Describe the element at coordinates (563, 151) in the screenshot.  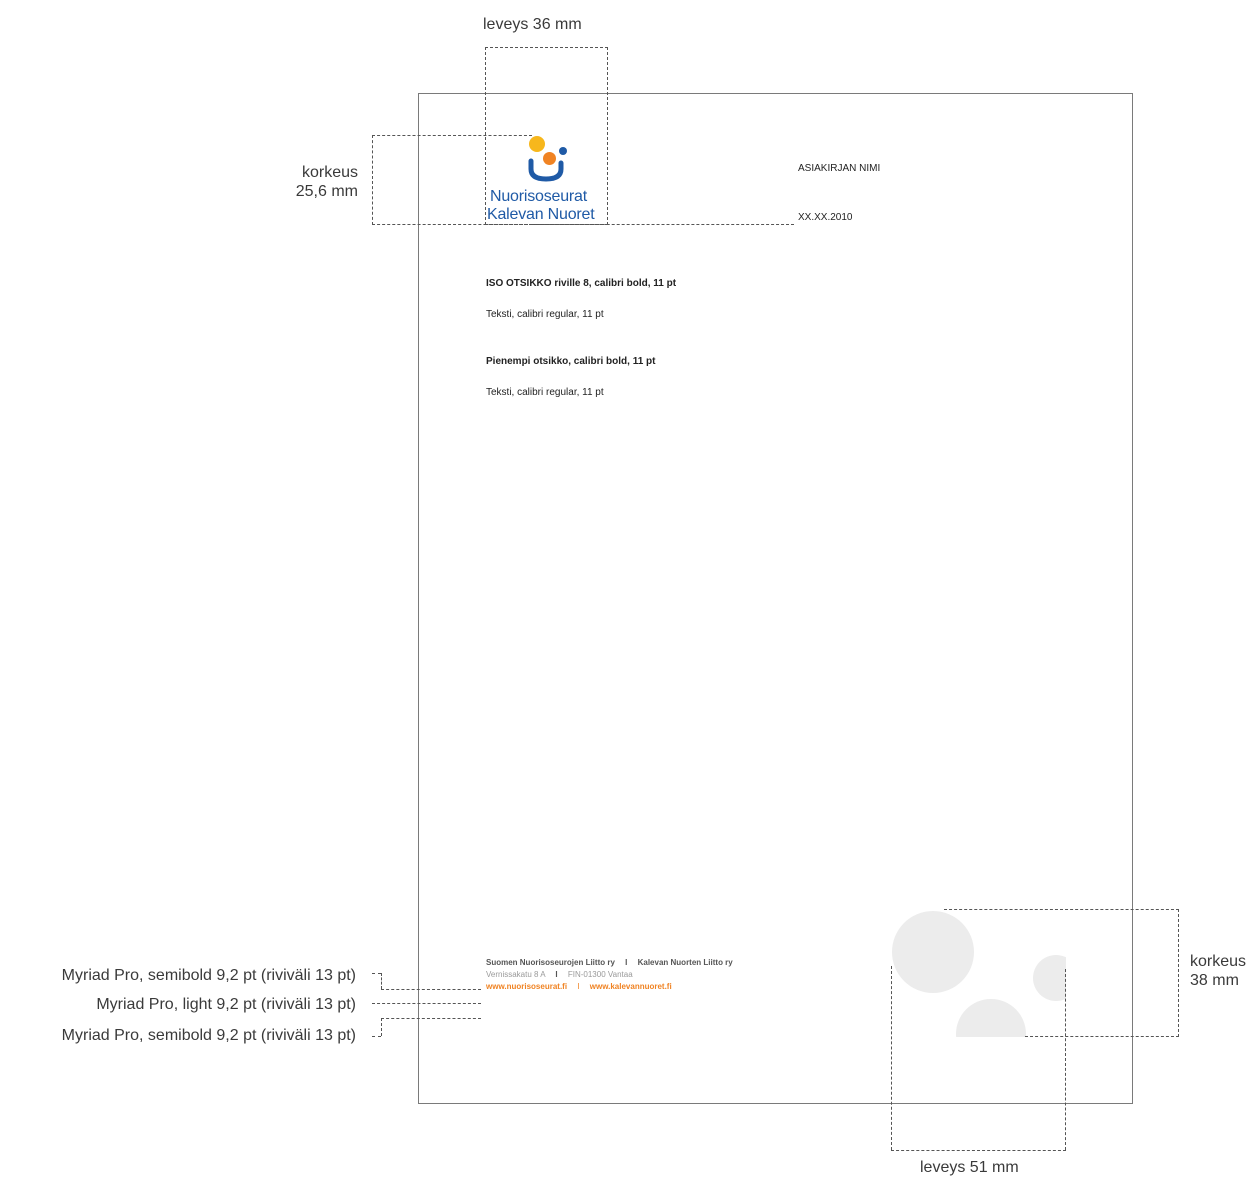
I see `logo-blue-dot-icon` at that location.